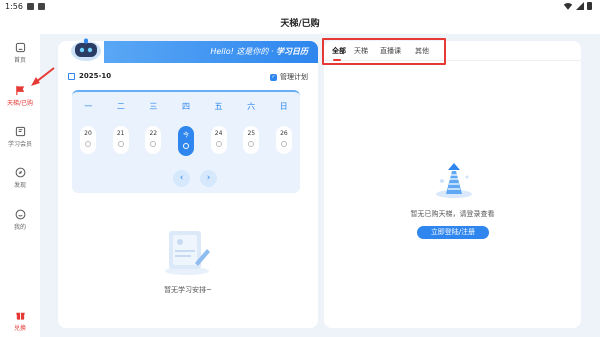  Describe the element at coordinates (188, 290) in the screenshot. I see `empty-schedule-text: 暂无学习安排~` at that location.